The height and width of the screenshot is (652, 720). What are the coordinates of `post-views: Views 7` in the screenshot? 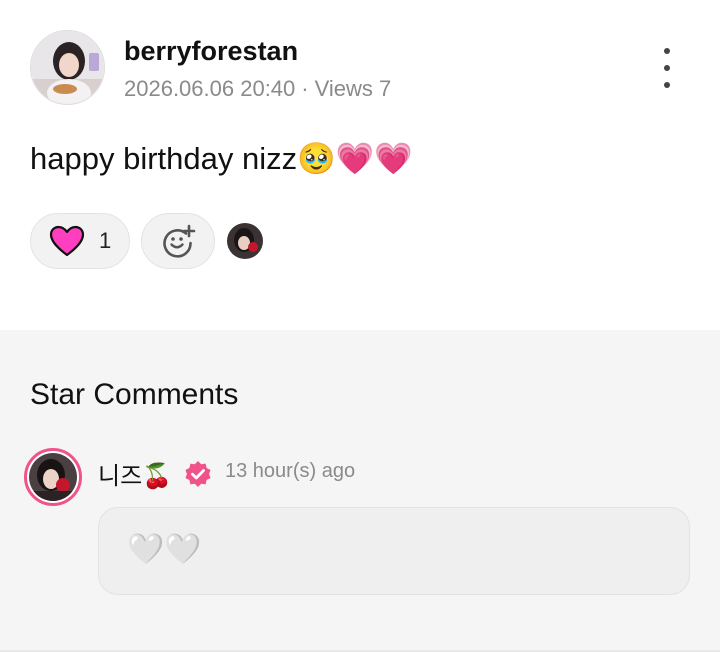 It's located at (353, 88).